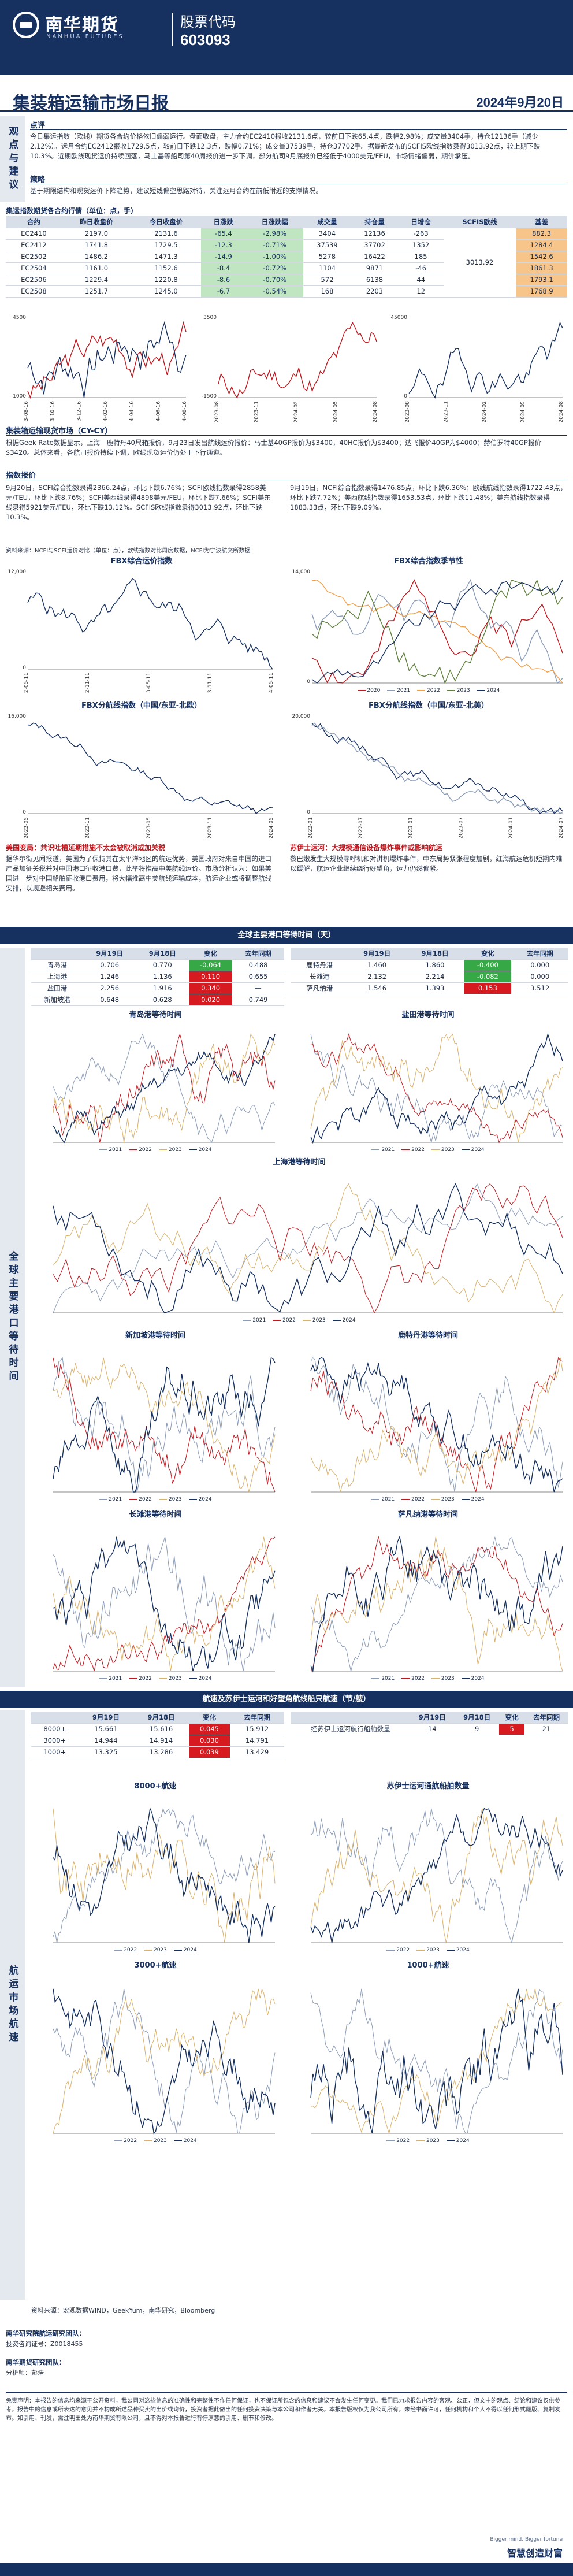 Image resolution: width=573 pixels, height=2576 pixels. Describe the element at coordinates (368, 690) in the screenshot. I see `legend-item: 2020` at that location.